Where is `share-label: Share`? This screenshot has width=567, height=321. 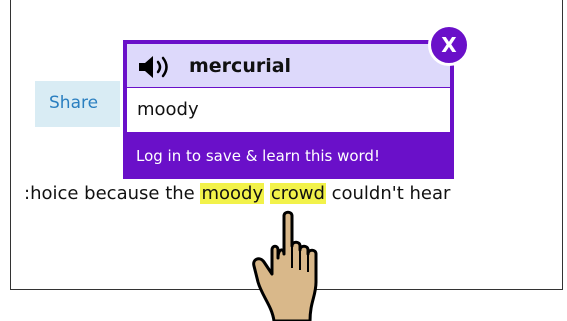
share-label: Share is located at coordinates (74, 103).